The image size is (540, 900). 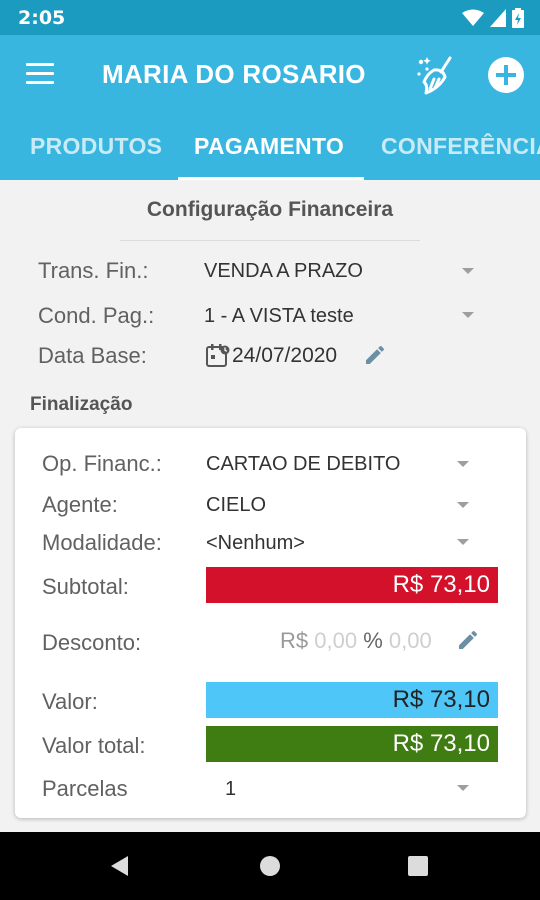 What do you see at coordinates (518, 18) in the screenshot?
I see `battery-icon` at bounding box center [518, 18].